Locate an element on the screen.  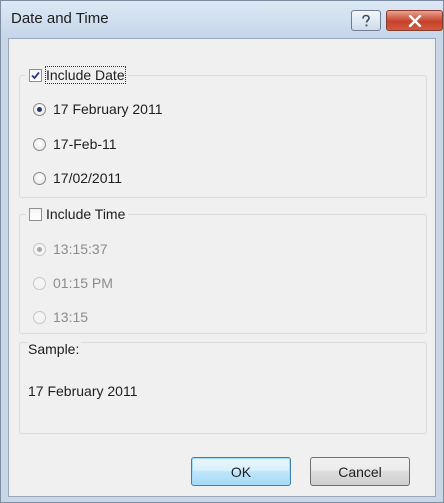
close-button is located at coordinates (414, 20).